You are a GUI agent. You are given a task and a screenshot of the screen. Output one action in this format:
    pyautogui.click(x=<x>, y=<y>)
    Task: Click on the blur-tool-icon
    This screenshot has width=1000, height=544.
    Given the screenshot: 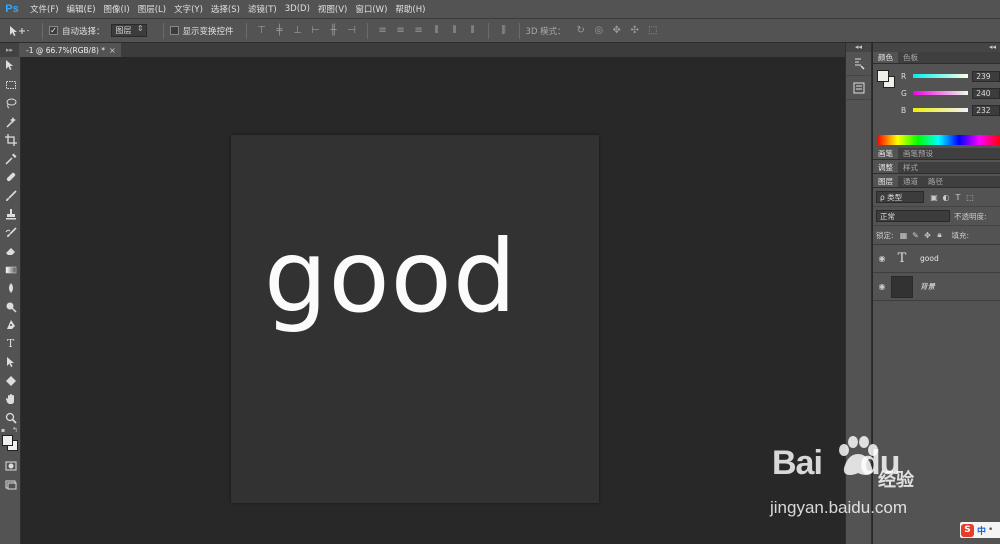 What is the action you would take?
    pyautogui.click(x=10, y=288)
    